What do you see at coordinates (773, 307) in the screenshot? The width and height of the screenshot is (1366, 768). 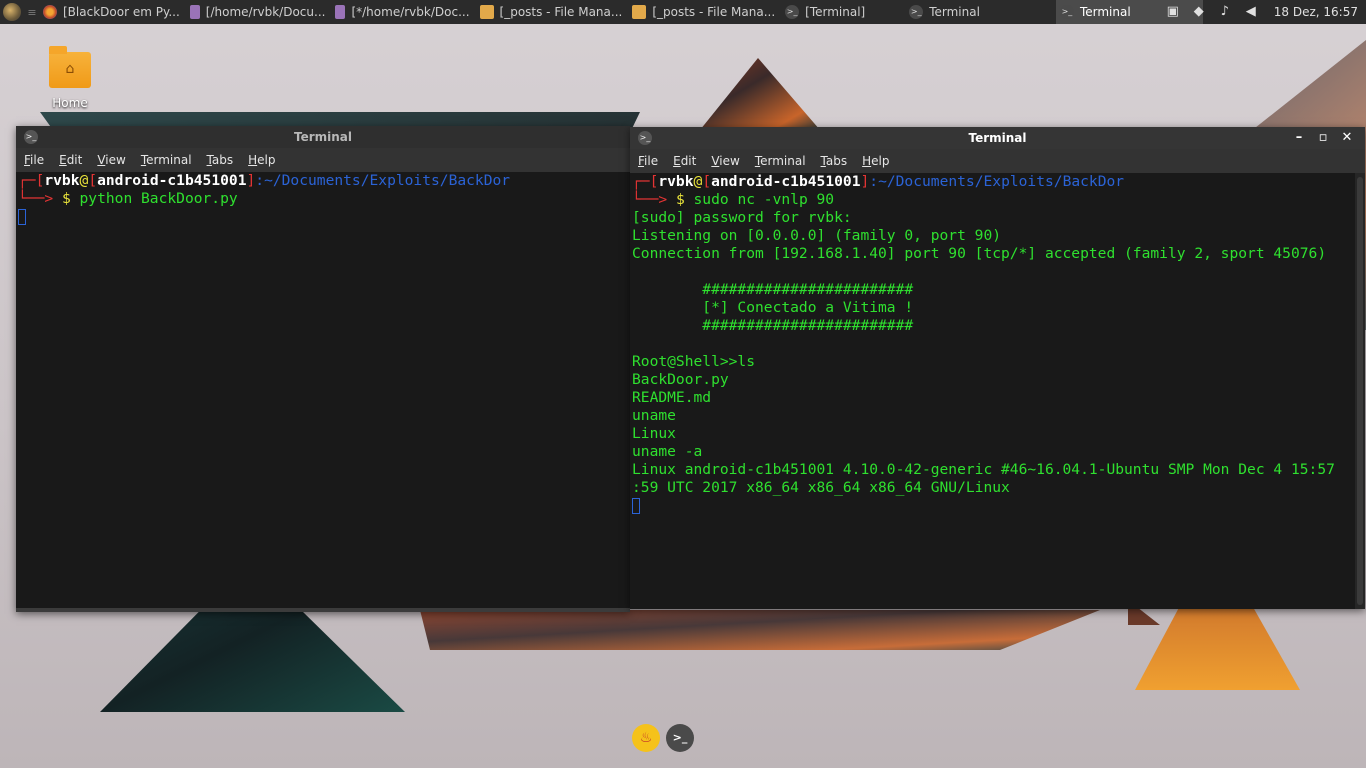 I see `output-line: [*] Conectado a Vitima !` at bounding box center [773, 307].